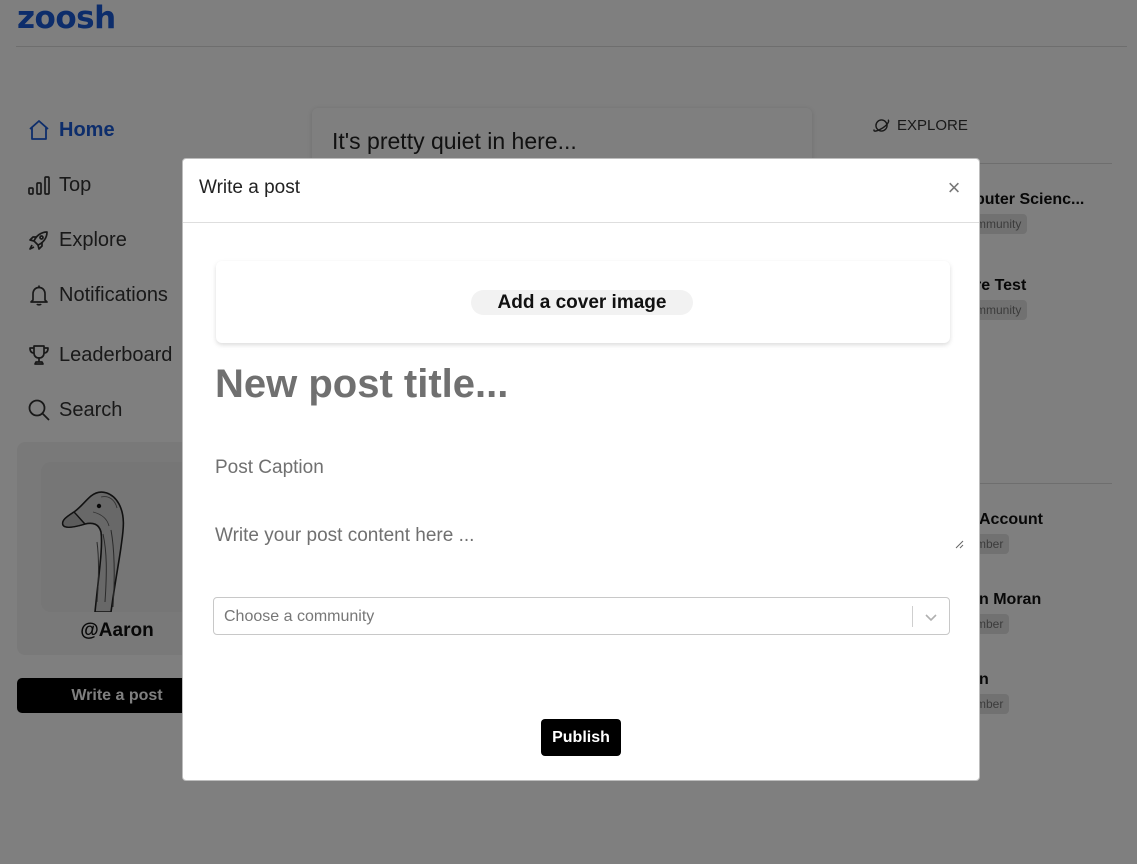 Image resolution: width=1137 pixels, height=864 pixels. I want to click on post-content-textarea, so click(591, 538).